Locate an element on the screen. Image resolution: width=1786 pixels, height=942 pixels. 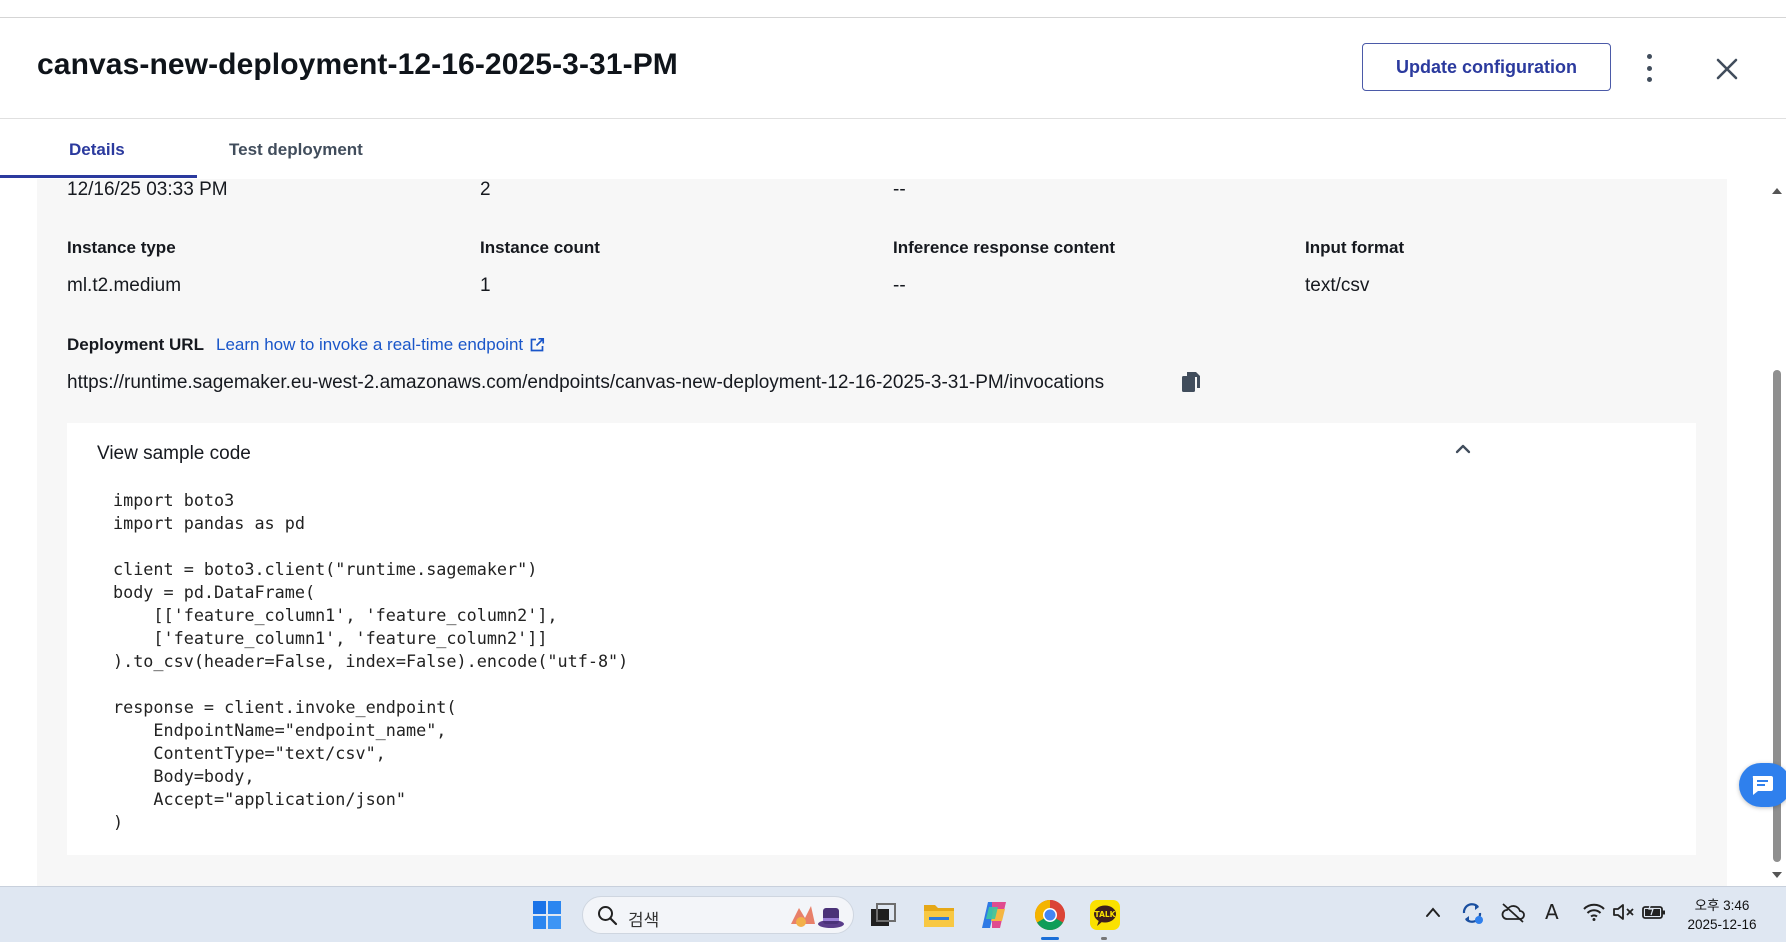
external-link-icon is located at coordinates (537, 344).